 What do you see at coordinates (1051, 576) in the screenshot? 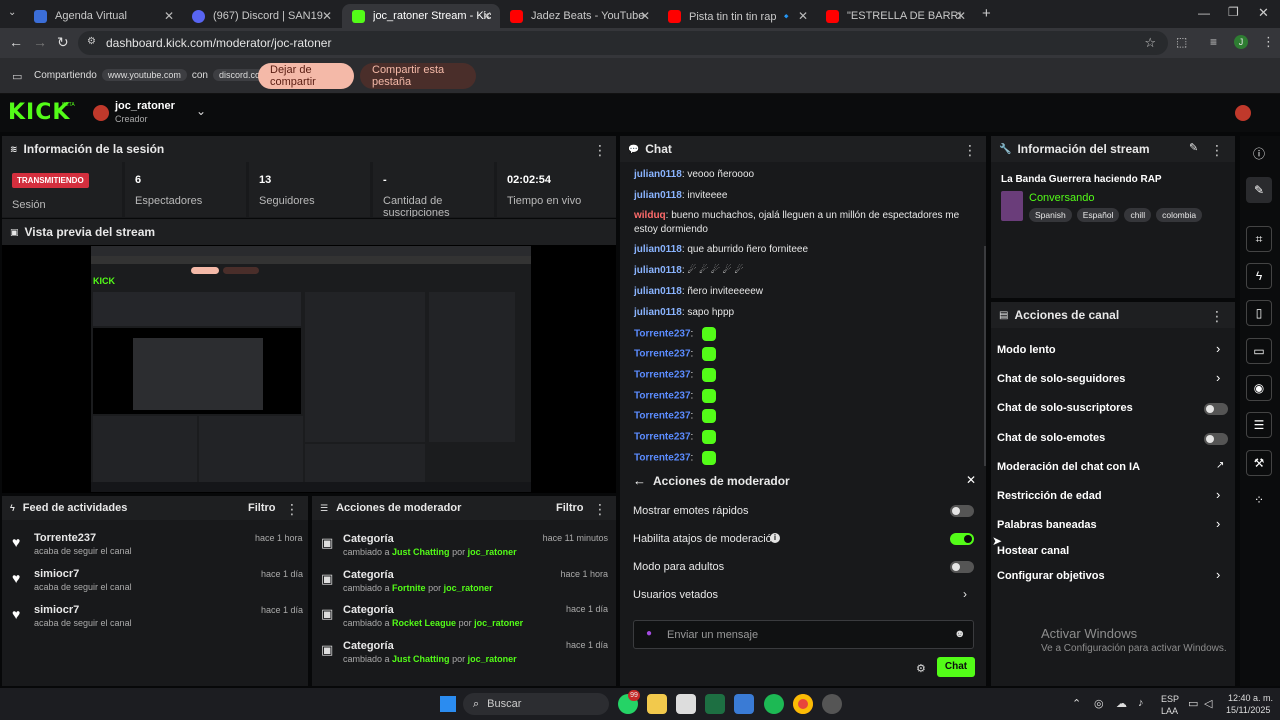
I see `channel-goals: Configurar objetivos` at bounding box center [1051, 576].